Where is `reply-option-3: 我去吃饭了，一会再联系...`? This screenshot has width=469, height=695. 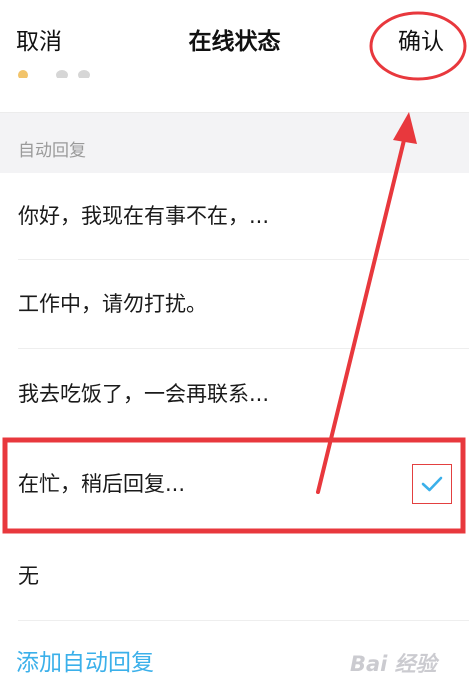 reply-option-3: 我去吃饭了，一会再联系... is located at coordinates (234, 393).